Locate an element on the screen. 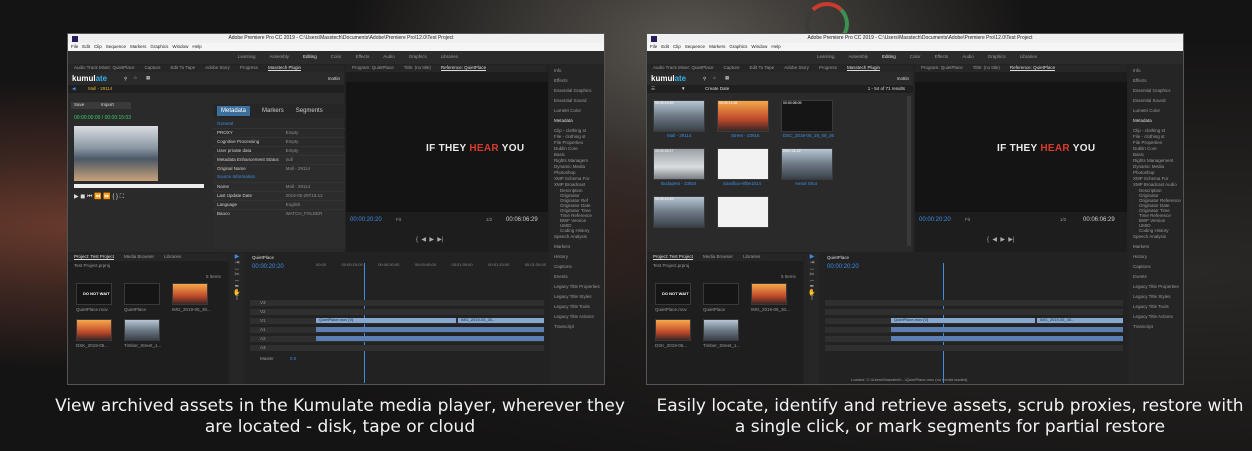 Image resolution: width=1252 pixels, height=451 pixels. sequence-tab: QuietPlace is located at coordinates (263, 258).